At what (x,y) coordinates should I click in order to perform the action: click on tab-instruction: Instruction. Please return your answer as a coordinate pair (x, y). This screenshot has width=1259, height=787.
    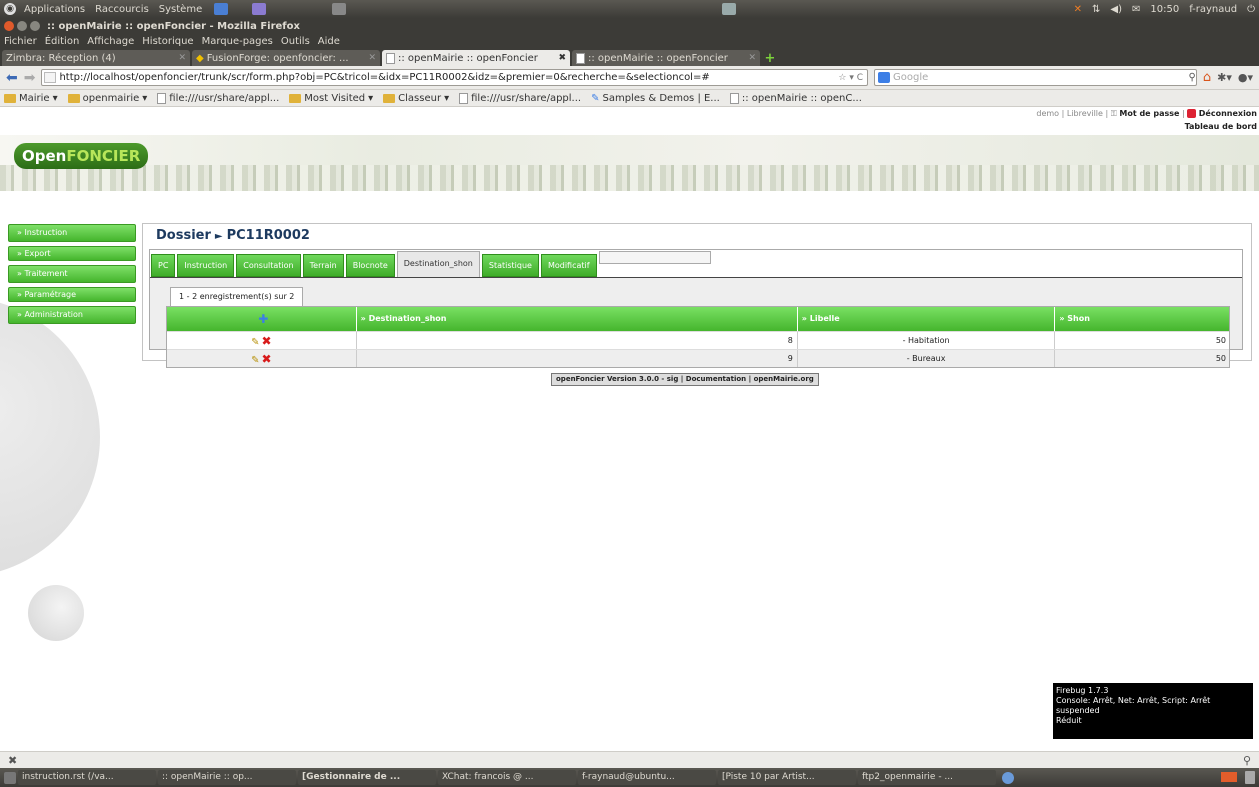
    Looking at the image, I should click on (206, 265).